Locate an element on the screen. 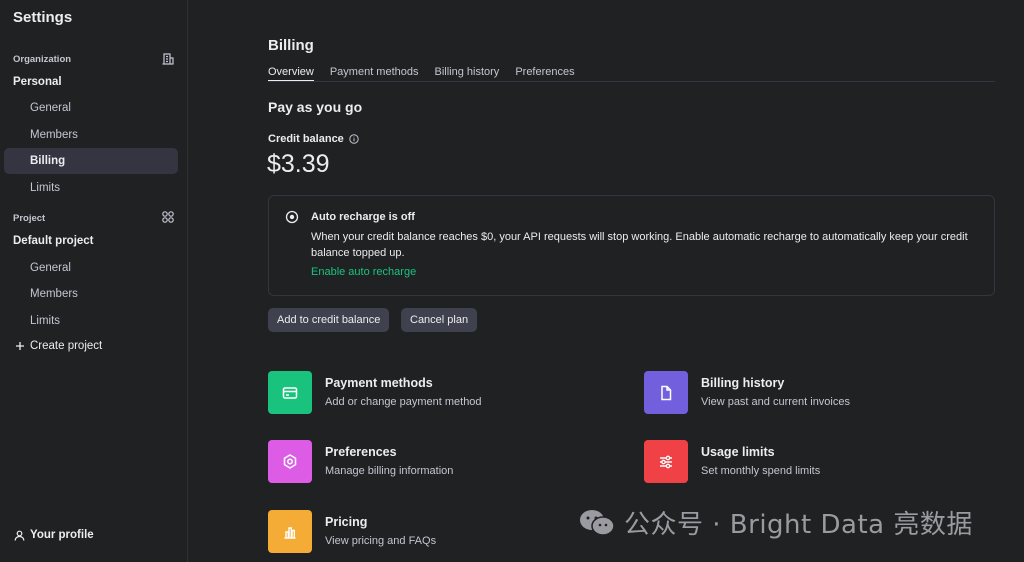 This screenshot has width=1024, height=562. wechat-icon is located at coordinates (597, 522).